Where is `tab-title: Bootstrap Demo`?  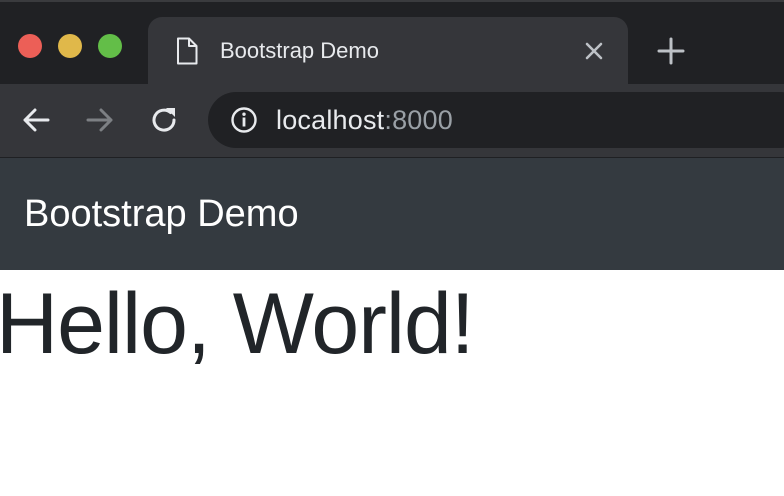 tab-title: Bootstrap Demo is located at coordinates (299, 50).